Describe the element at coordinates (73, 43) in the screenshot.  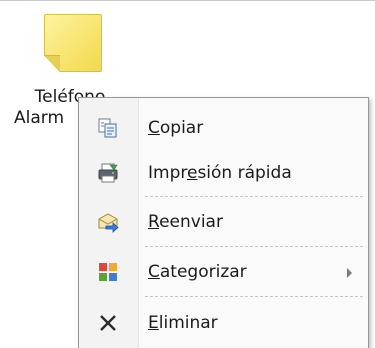
I see `sticky-note-icon` at that location.